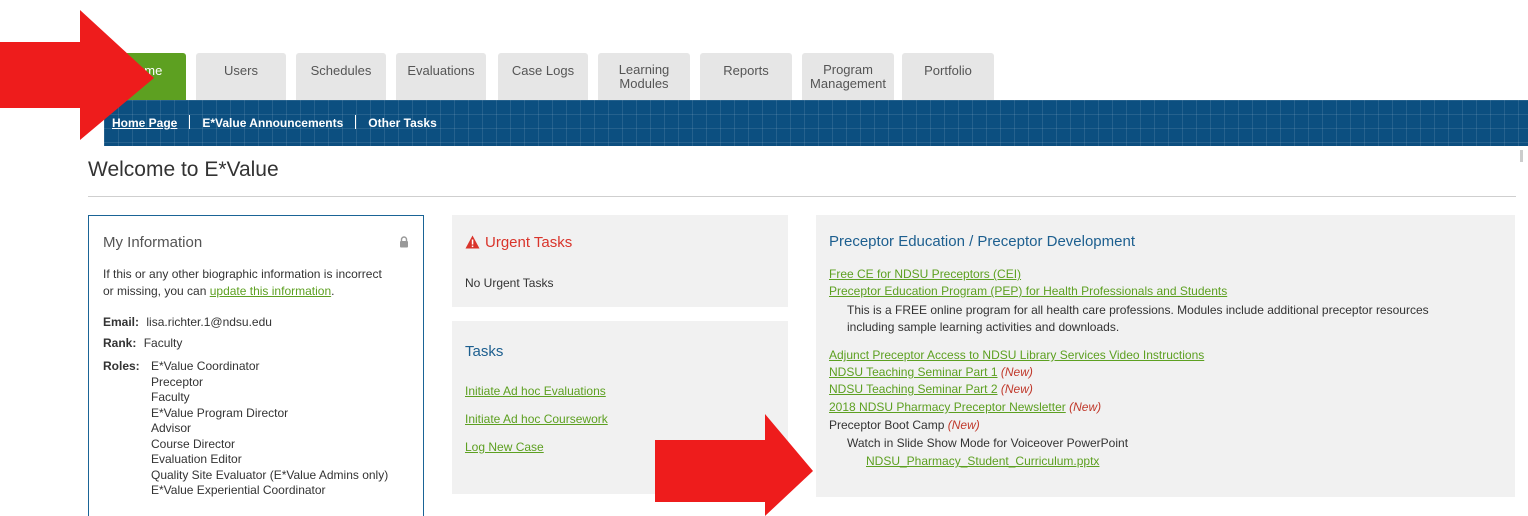 This screenshot has width=1528, height=516. I want to click on email-row: Email: lisa.richter.1@ndsu.edu, so click(187, 322).